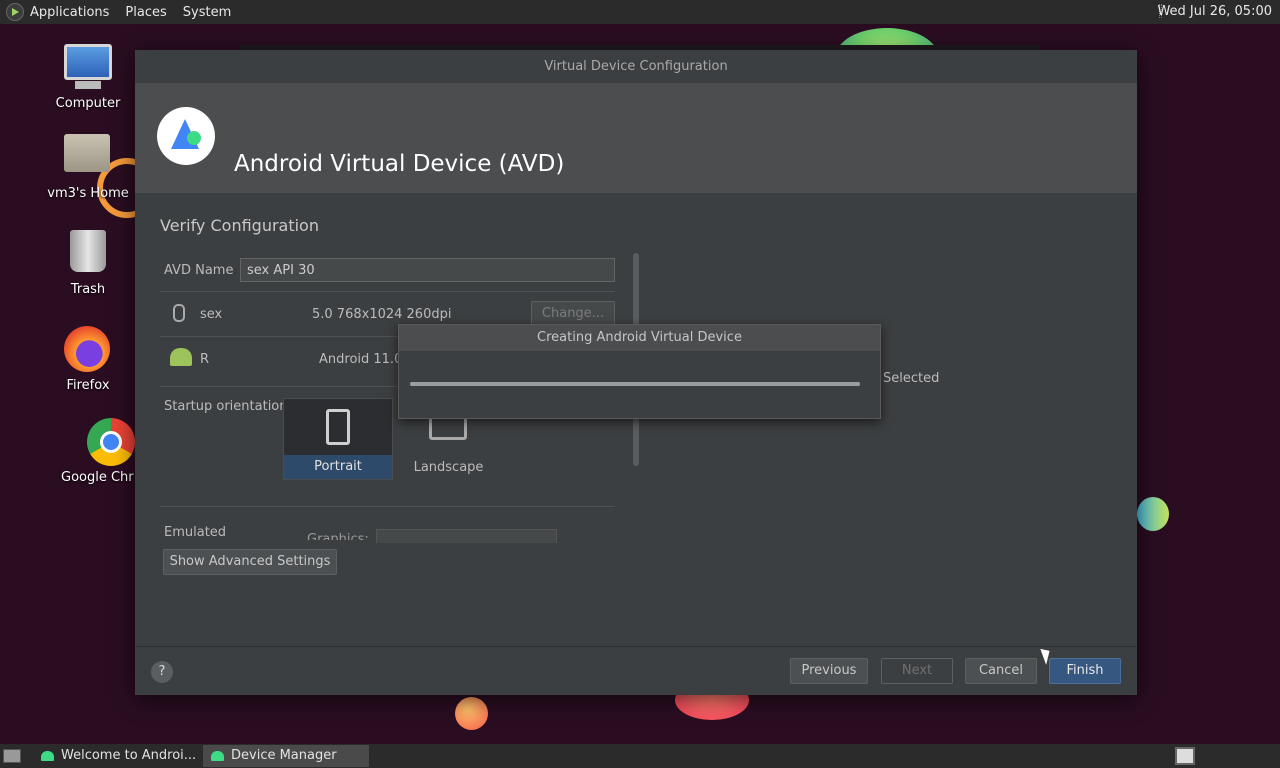  I want to click on clock: Wed Jul 26, 05:00, so click(1214, 11).